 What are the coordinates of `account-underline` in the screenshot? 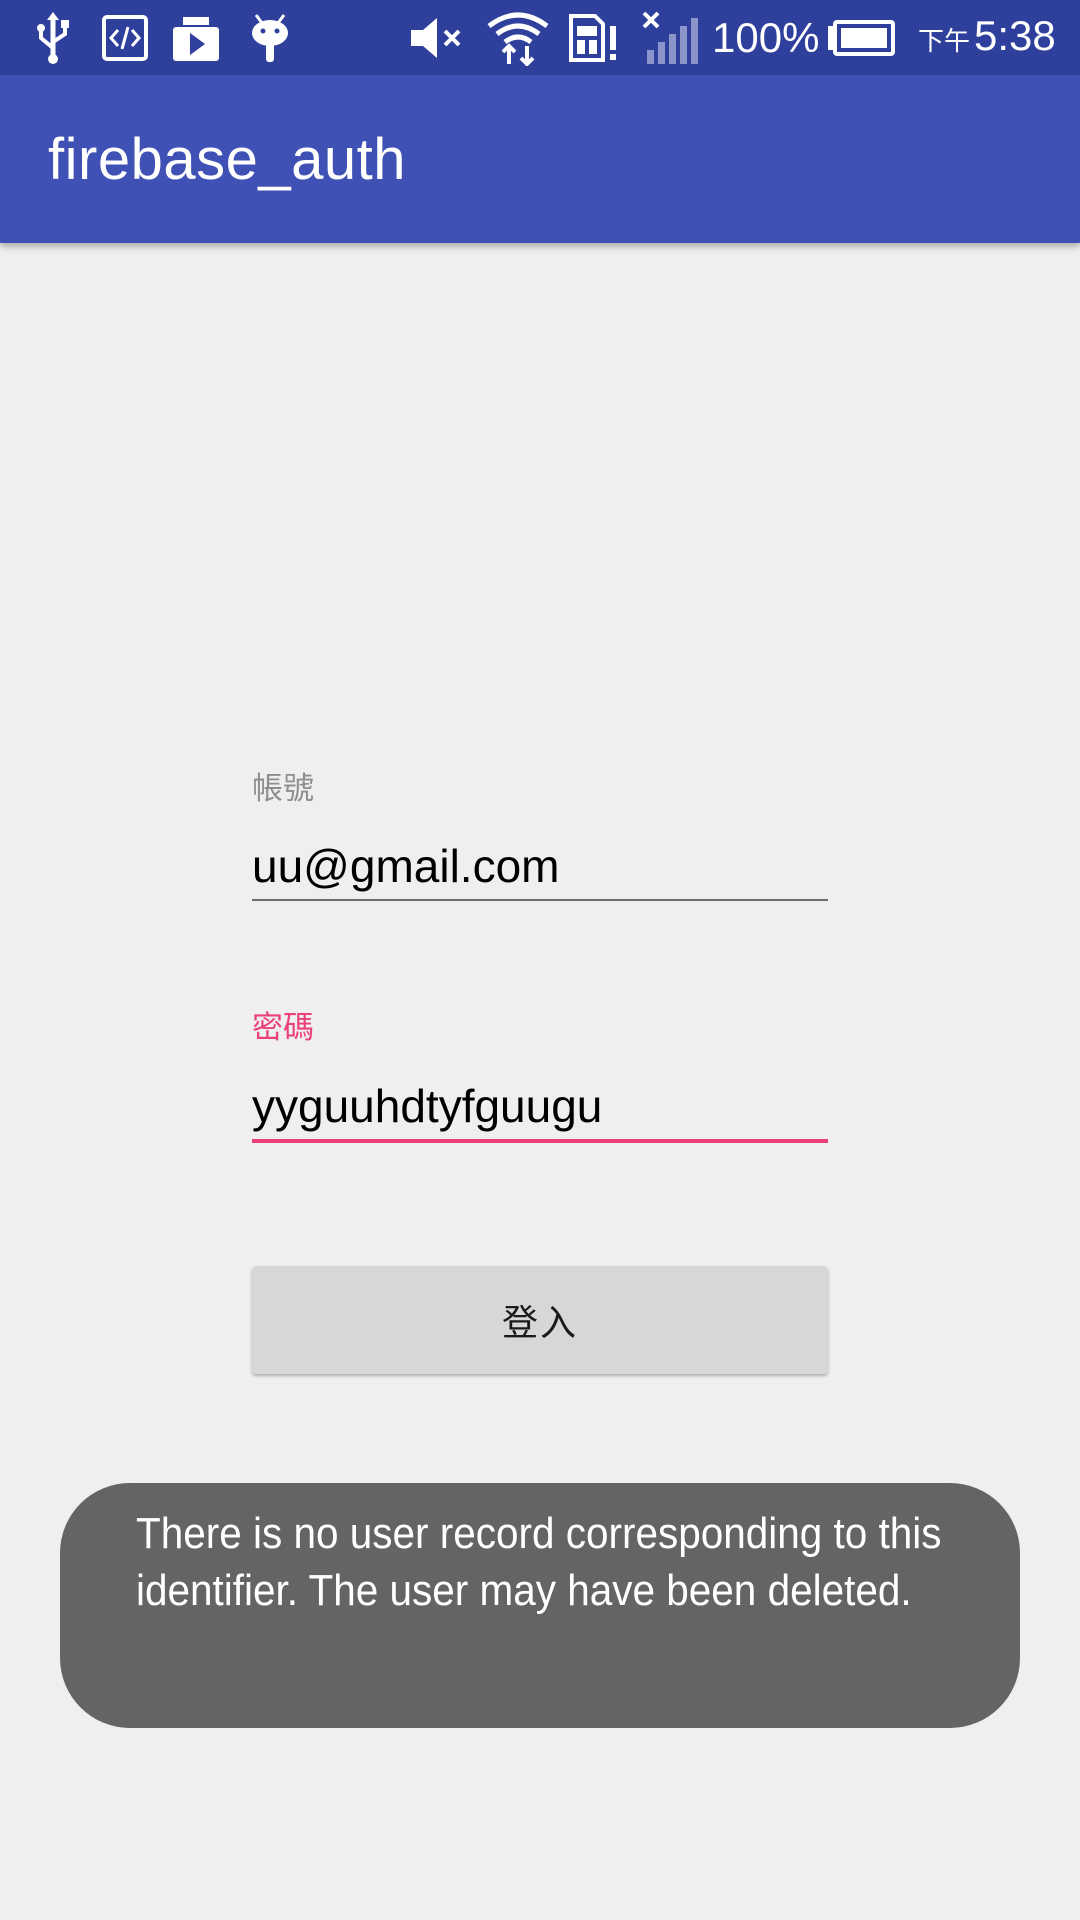 It's located at (540, 900).